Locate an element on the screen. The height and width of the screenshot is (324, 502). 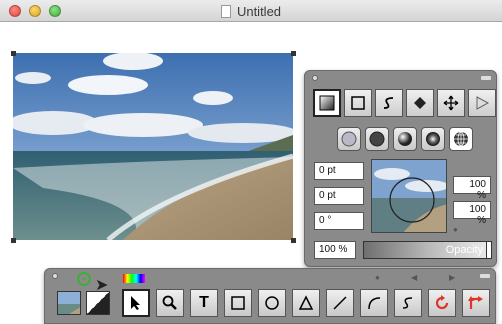
resize-handle-br is located at coordinates (293, 240).